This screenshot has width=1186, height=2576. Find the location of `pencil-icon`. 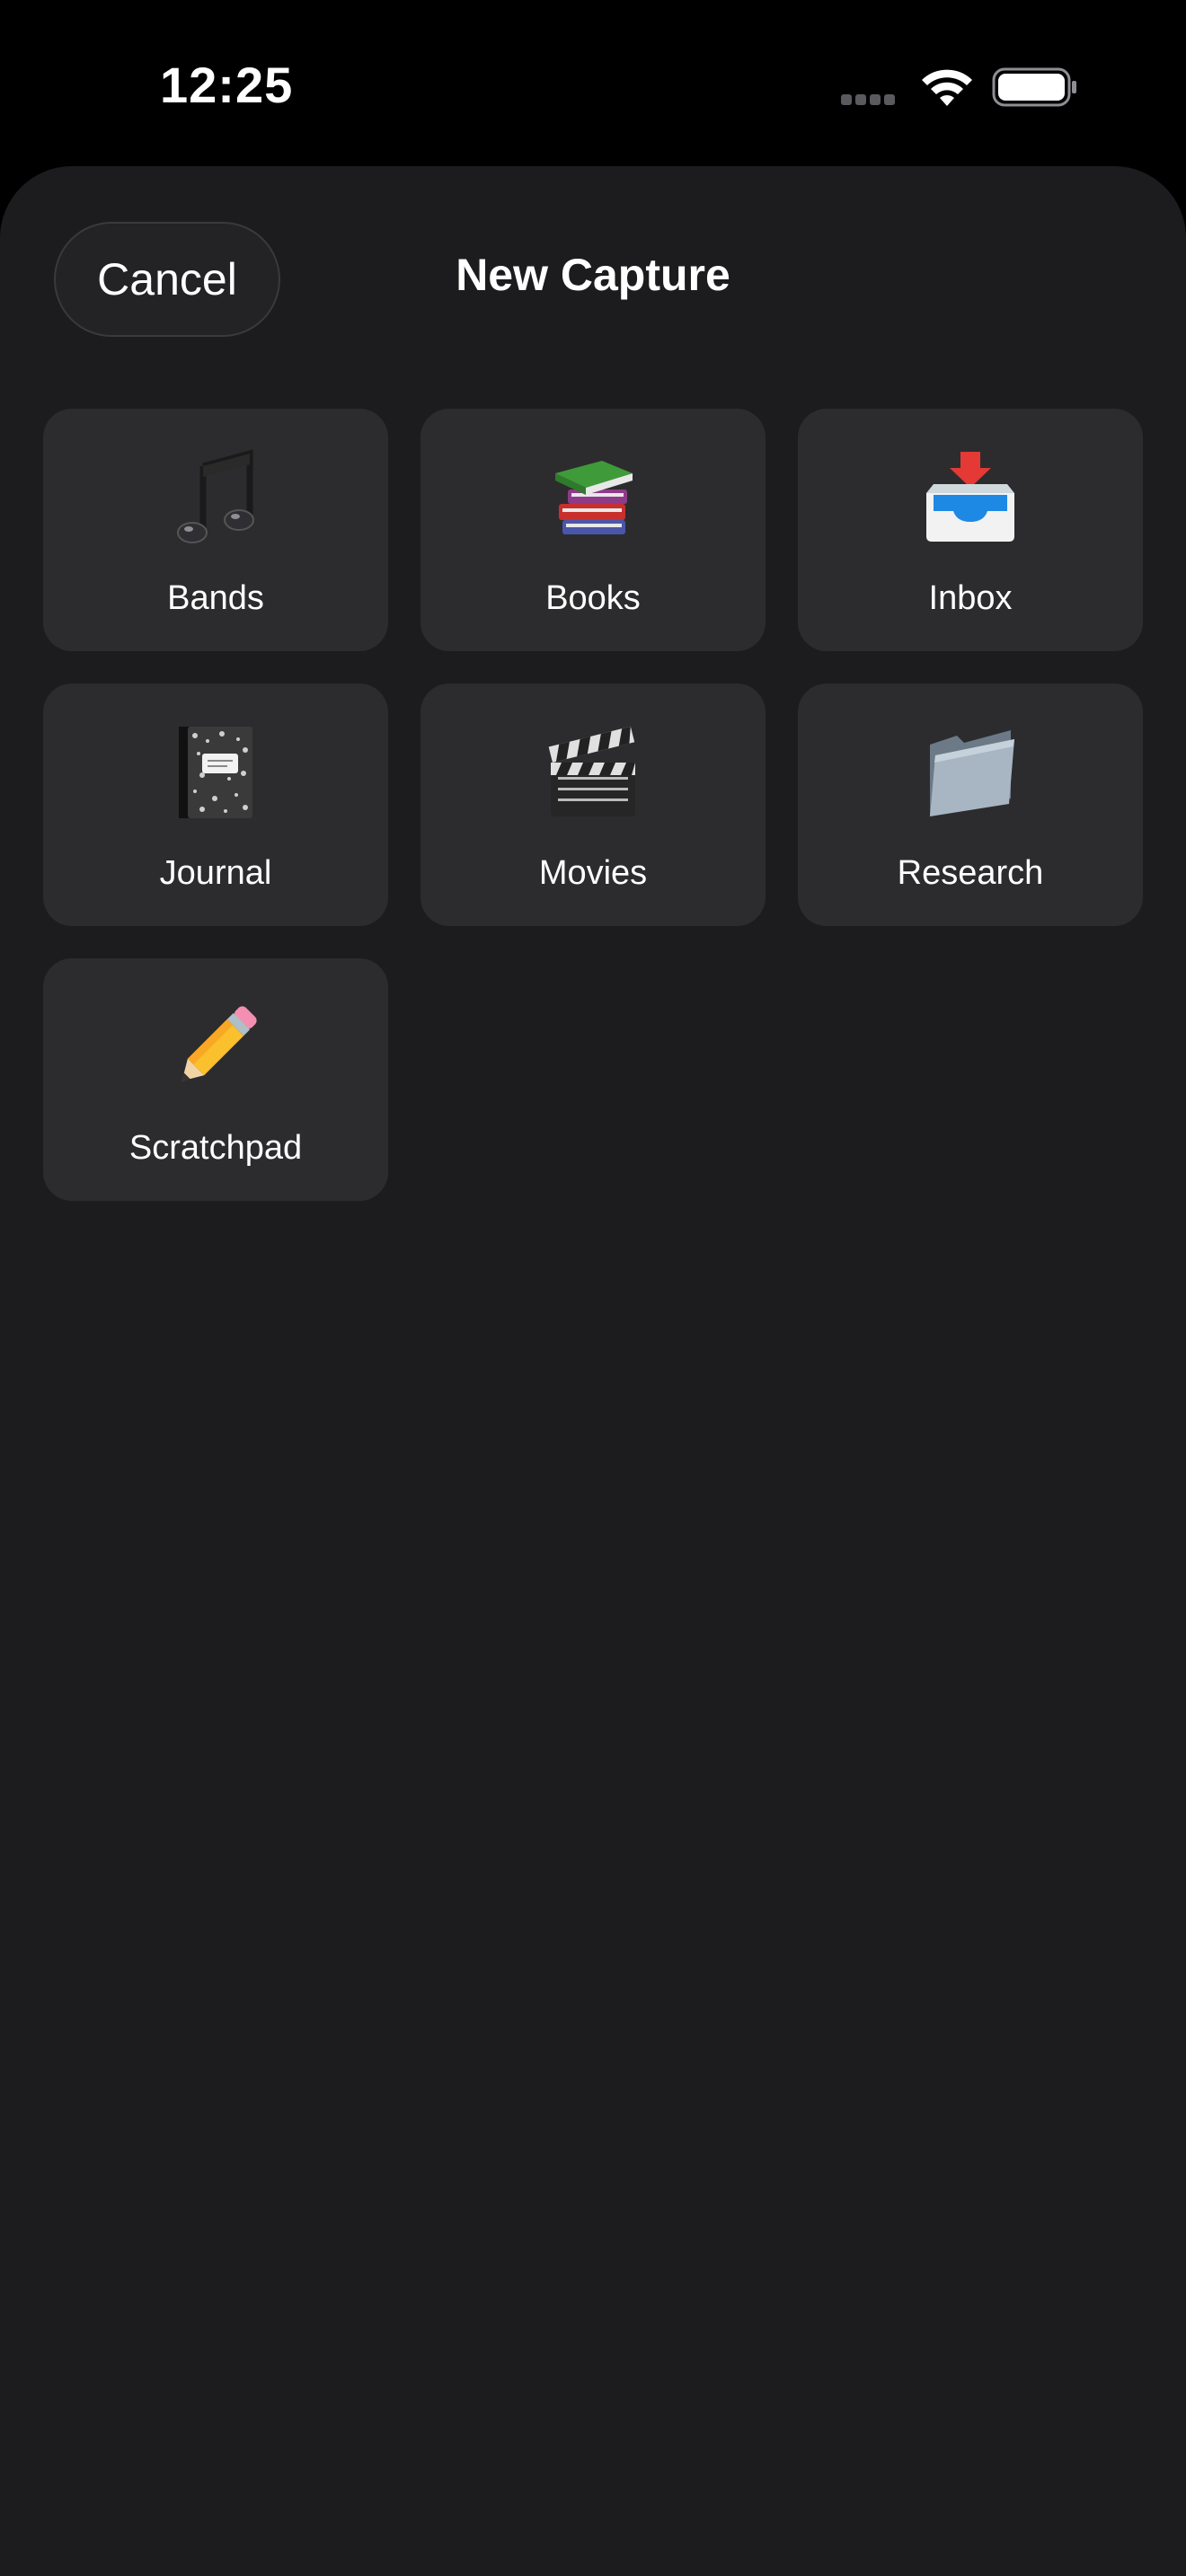

pencil-icon is located at coordinates (215, 1047).